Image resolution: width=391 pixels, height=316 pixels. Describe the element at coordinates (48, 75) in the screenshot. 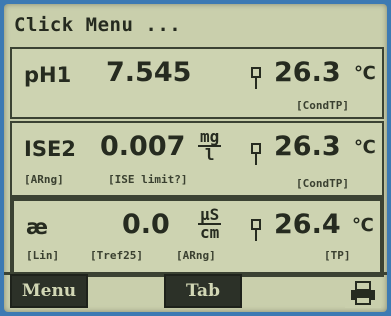

I see `channel-name: pH1` at that location.